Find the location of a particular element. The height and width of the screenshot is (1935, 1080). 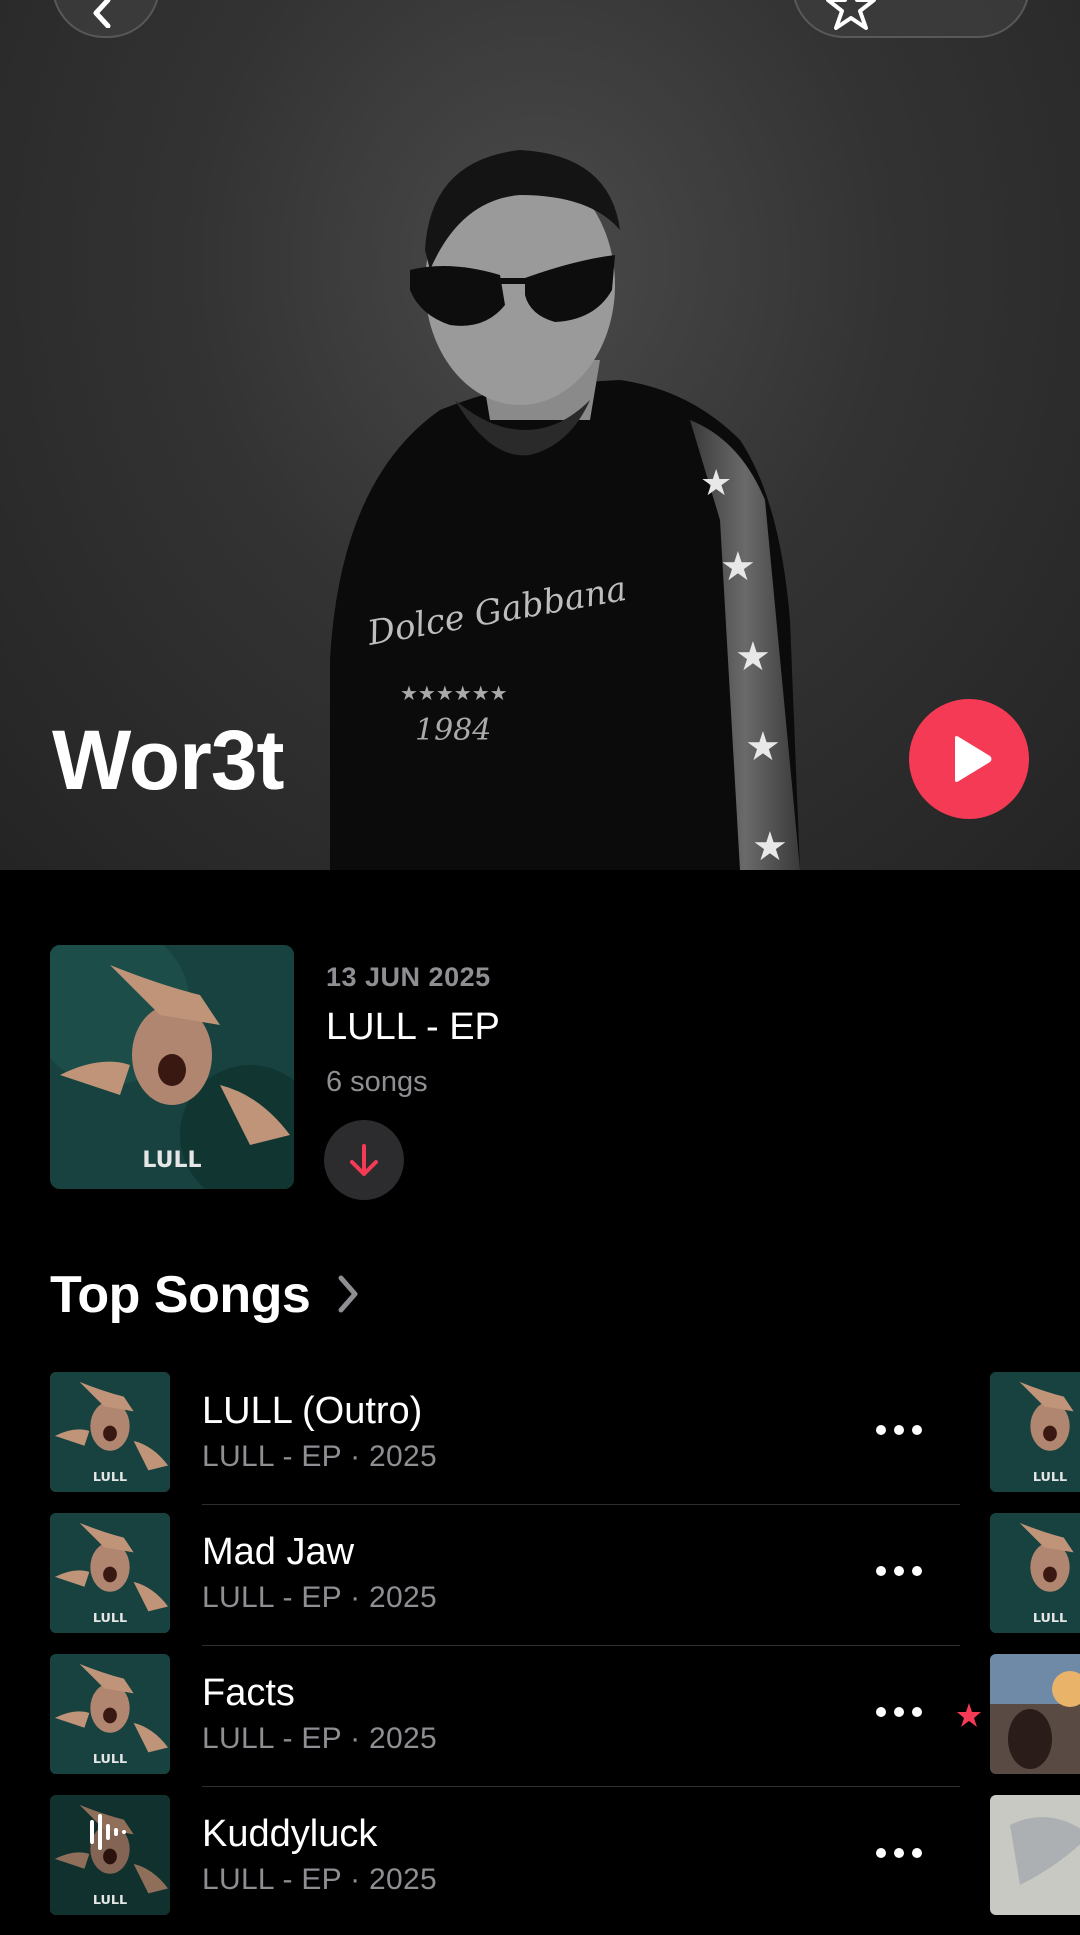

song-title: Facts is located at coordinates (248, 1693).